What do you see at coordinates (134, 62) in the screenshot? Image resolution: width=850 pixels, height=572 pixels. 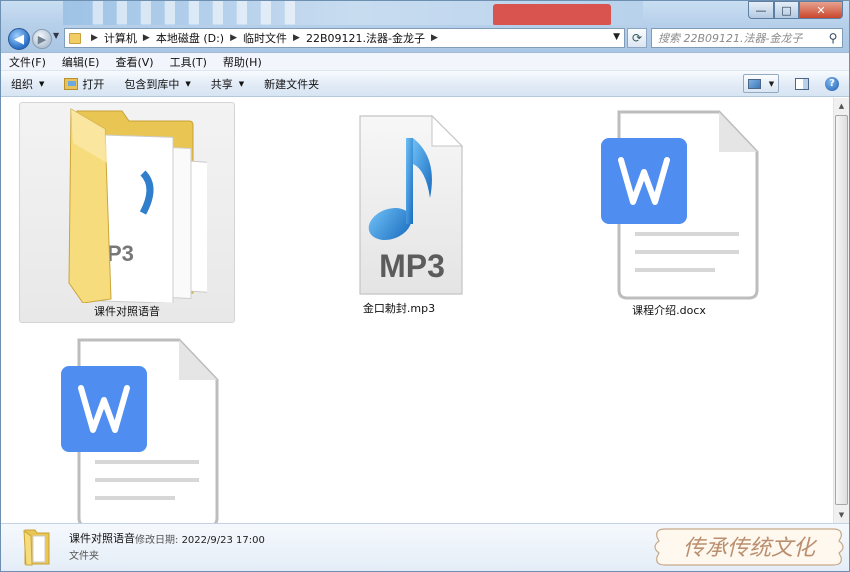 I see `menu-view: 查看(V)` at bounding box center [134, 62].